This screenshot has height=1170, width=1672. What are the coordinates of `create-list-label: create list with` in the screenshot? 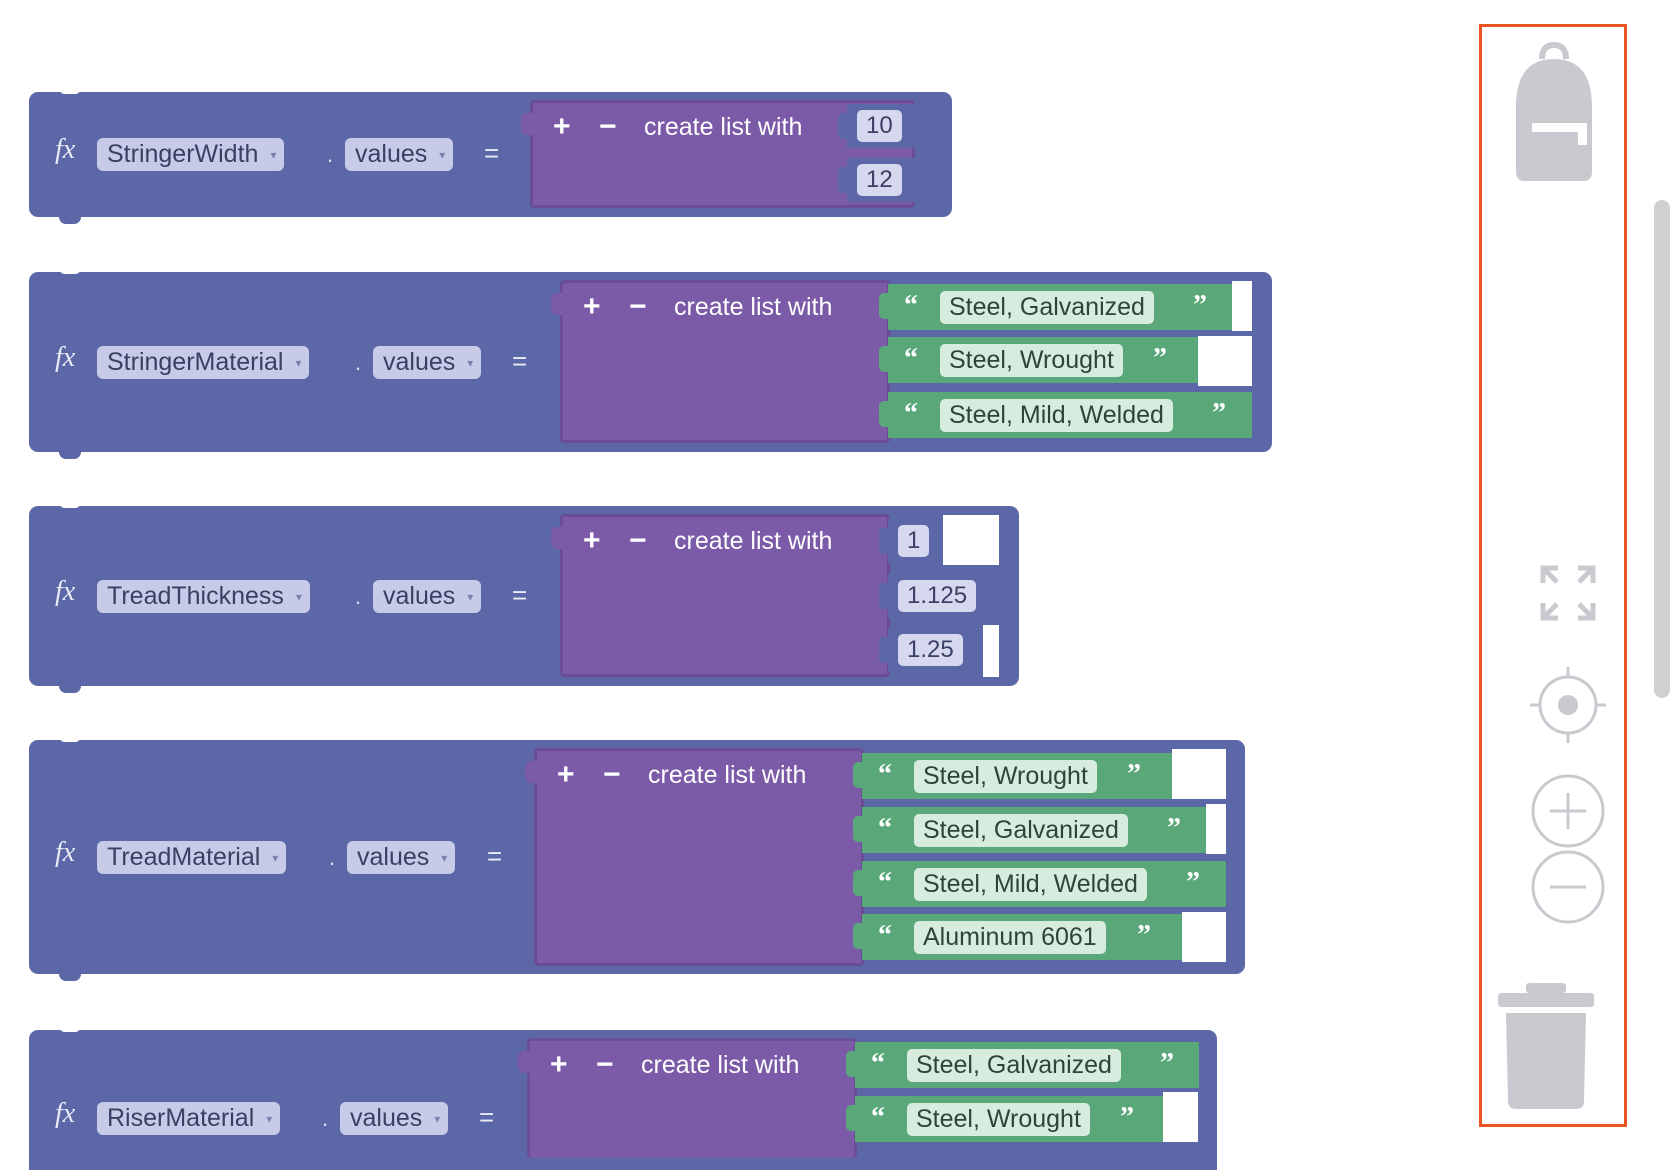 It's located at (723, 127).